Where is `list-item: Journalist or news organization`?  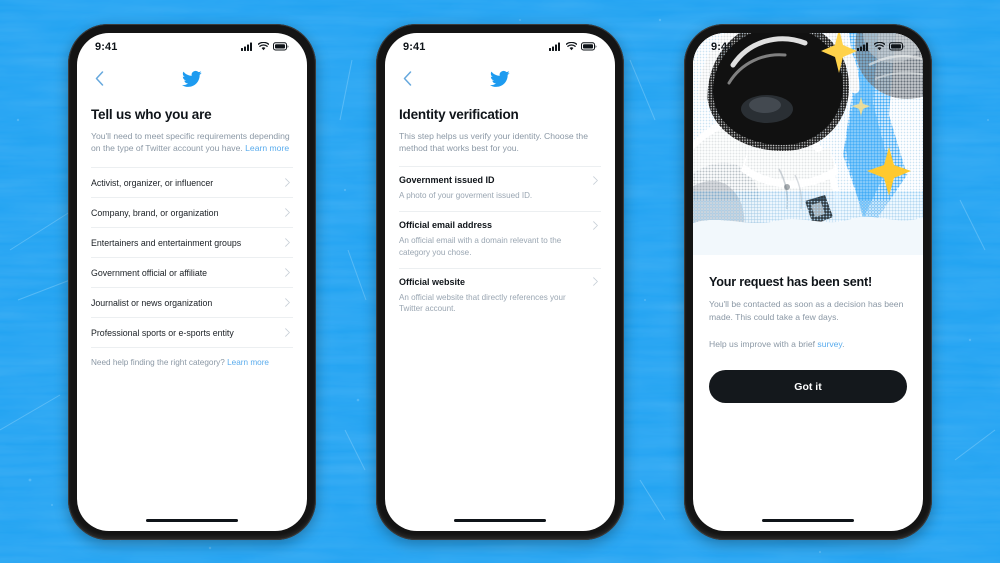
list-item: Journalist or news organization is located at coordinates (192, 302).